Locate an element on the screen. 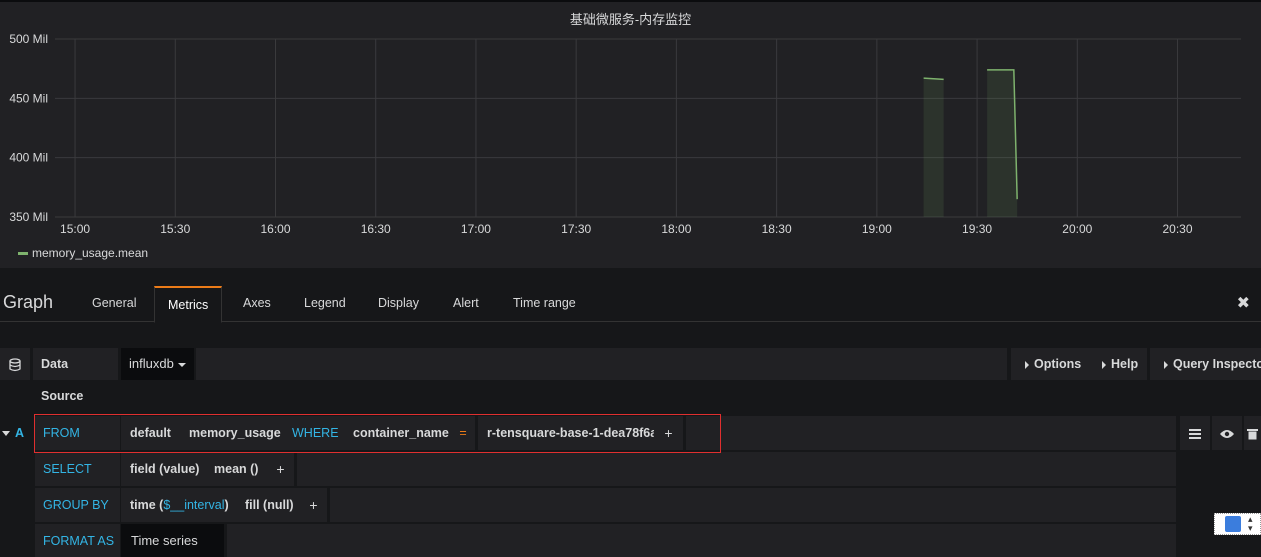 This screenshot has width=1261, height=557. y-tick-label: 400 Mil is located at coordinates (28, 158).